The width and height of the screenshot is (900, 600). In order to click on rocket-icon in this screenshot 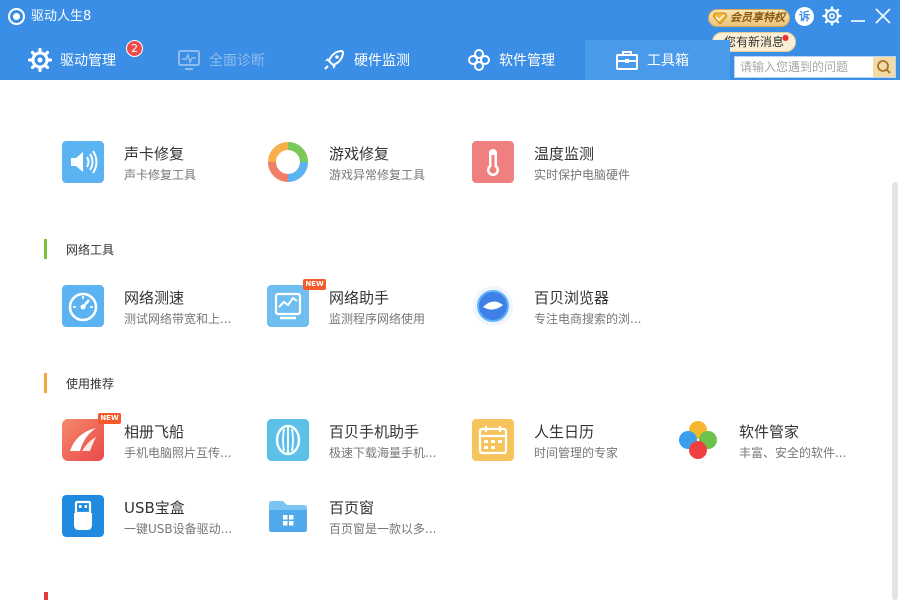, I will do `click(334, 59)`.